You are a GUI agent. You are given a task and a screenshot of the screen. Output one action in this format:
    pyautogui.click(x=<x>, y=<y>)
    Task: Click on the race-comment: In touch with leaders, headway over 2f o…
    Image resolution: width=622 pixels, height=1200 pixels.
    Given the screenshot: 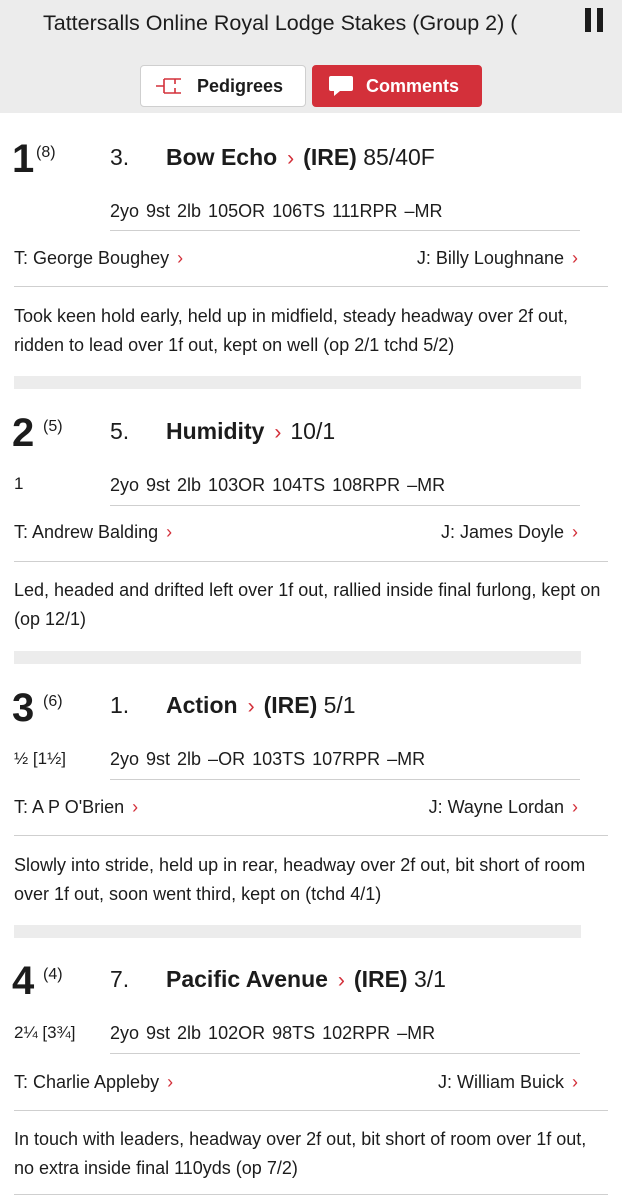 What is the action you would take?
    pyautogui.click(x=300, y=1153)
    